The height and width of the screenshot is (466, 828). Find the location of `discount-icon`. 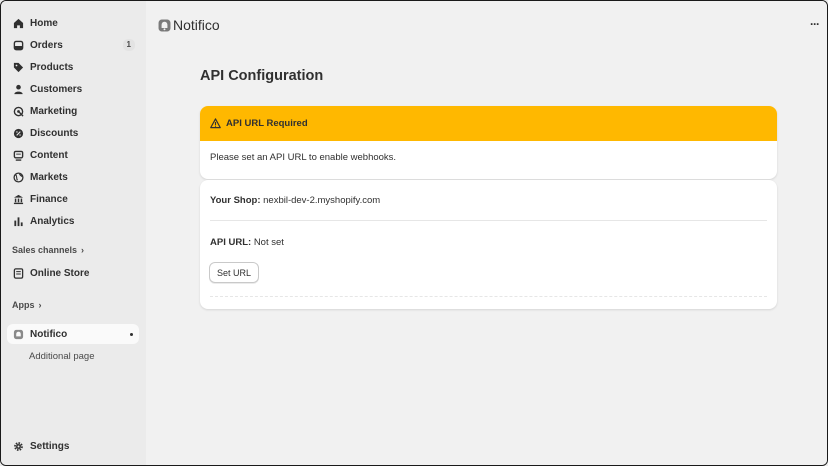

discount-icon is located at coordinates (18, 133).